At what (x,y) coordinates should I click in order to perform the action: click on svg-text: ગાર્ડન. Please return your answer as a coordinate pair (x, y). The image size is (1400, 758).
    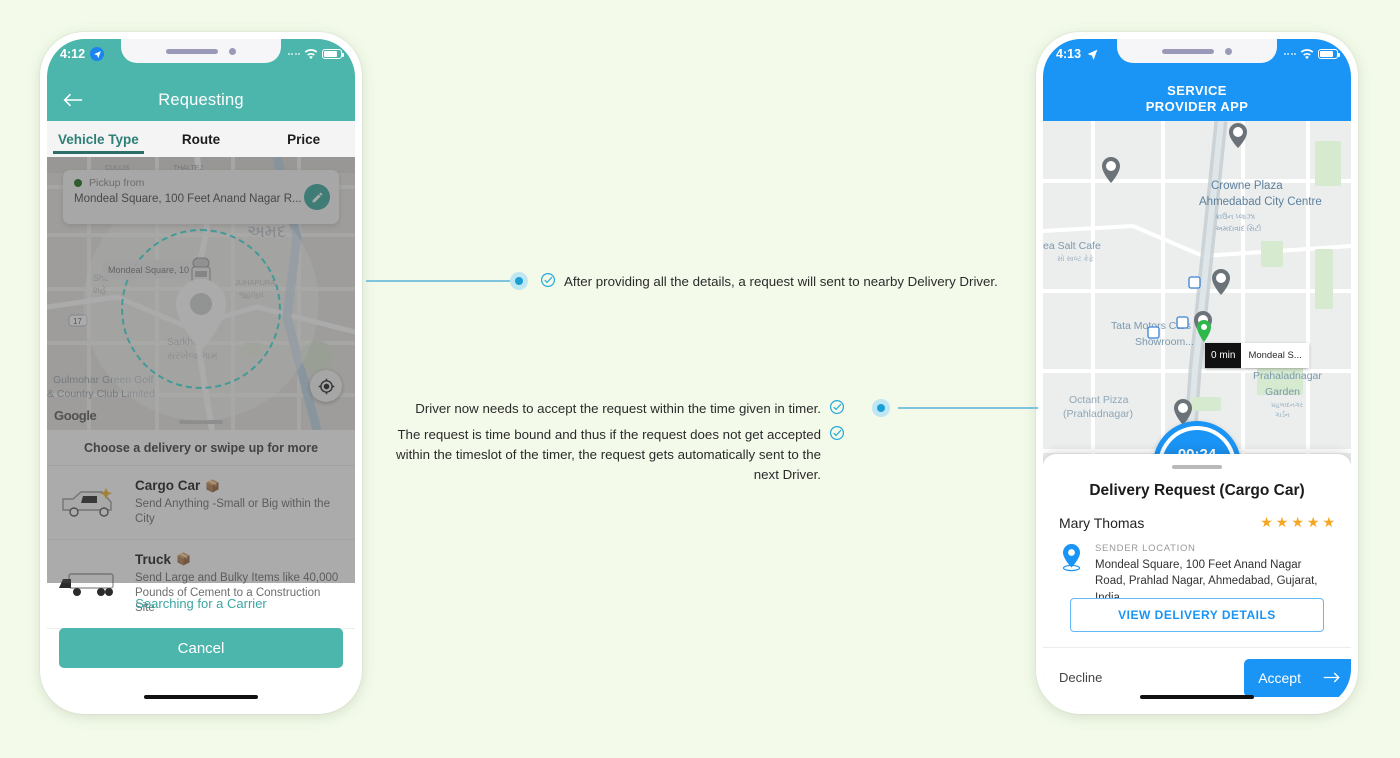
    Looking at the image, I should click on (1282, 415).